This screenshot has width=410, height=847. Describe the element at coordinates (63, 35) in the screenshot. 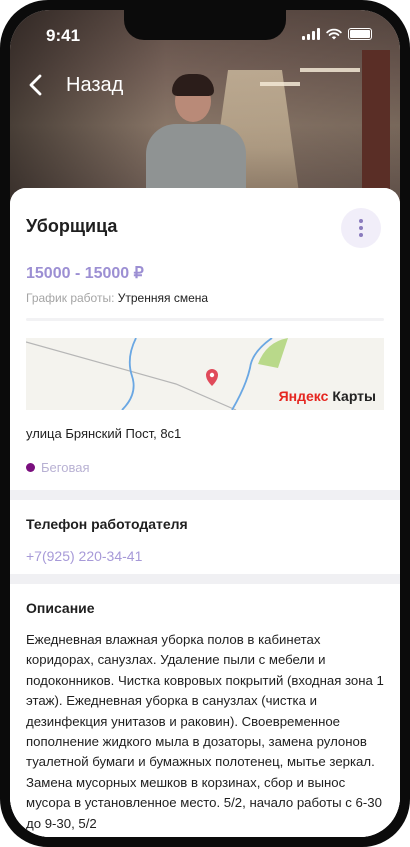

I see `status-time: 9:41` at that location.